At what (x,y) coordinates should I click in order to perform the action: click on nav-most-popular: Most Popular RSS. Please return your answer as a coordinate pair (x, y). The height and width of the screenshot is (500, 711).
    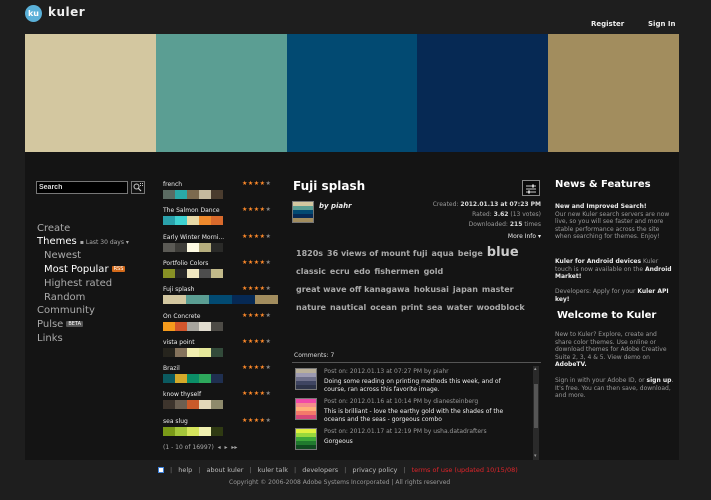
    Looking at the image, I should click on (85, 269).